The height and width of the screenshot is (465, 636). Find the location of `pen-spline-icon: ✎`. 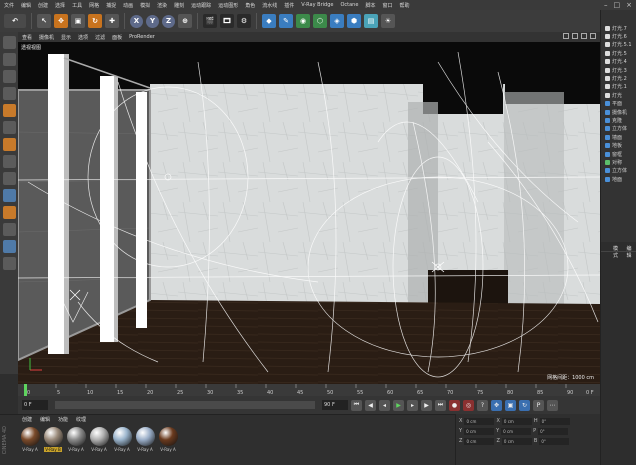

pen-spline-icon: ✎ is located at coordinates (286, 21).